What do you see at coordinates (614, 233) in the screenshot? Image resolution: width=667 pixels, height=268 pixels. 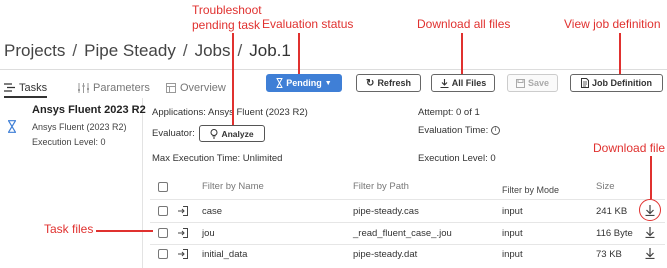 I see `file-size: 116 Byte` at bounding box center [614, 233].